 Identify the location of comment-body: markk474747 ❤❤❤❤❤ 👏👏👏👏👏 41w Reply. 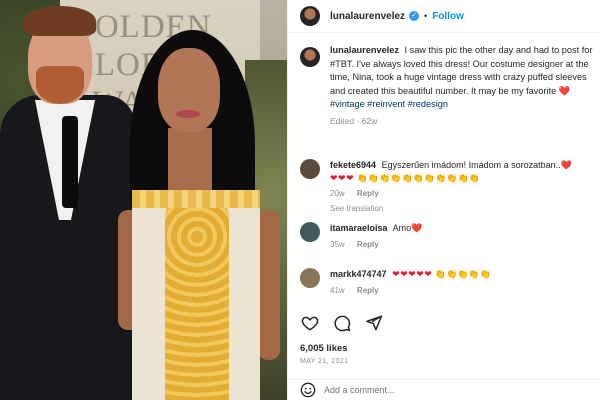
(465, 282).